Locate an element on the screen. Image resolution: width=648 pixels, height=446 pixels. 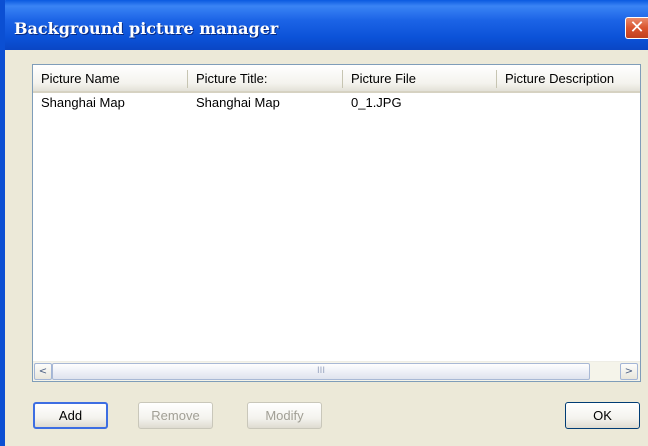
close-icon: ✕ is located at coordinates (637, 27).